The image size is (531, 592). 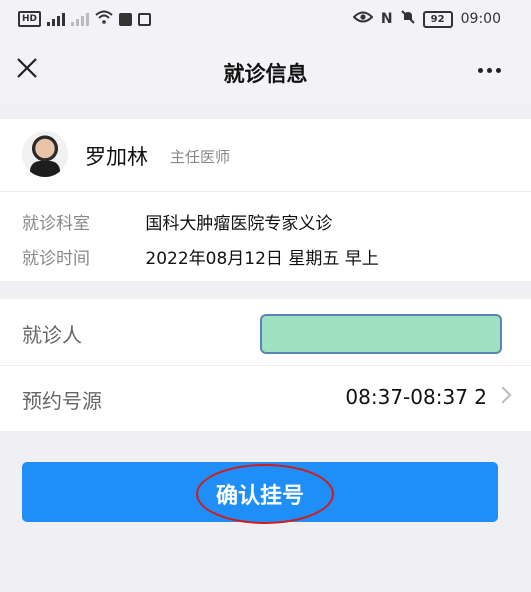 I want to click on doctor-title: 主任医师, so click(x=200, y=157).